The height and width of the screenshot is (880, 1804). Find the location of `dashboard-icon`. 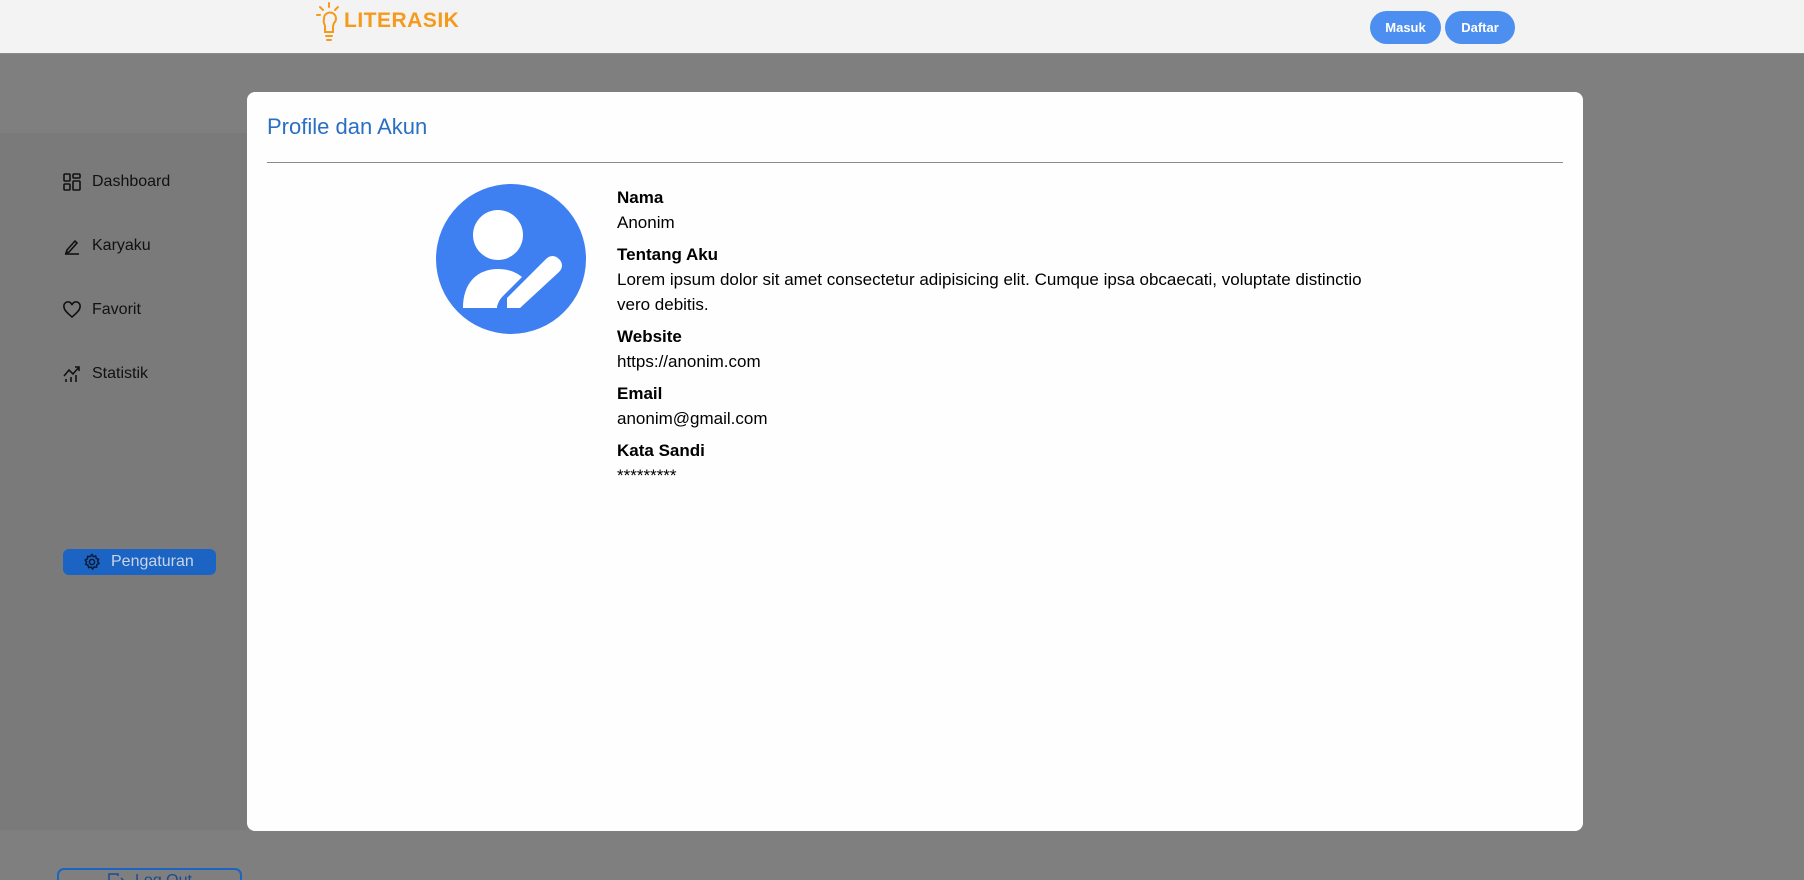

dashboard-icon is located at coordinates (72, 182).